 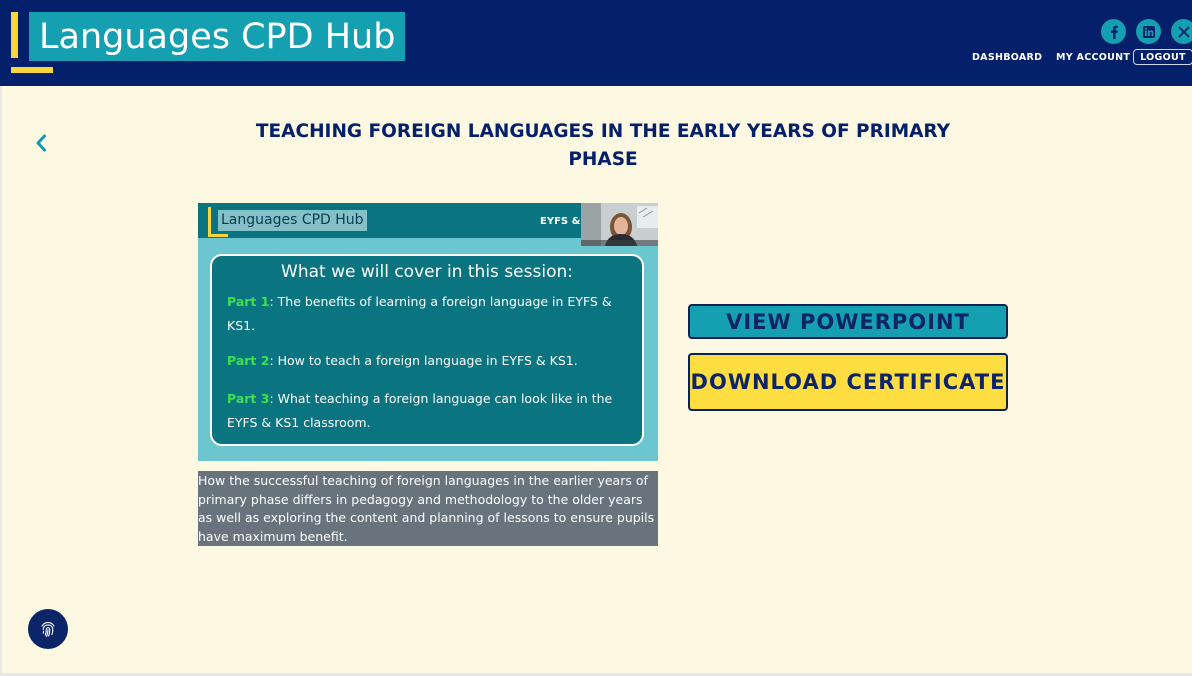 I want to click on slide-heading: What we will cover in this session:, so click(x=427, y=272).